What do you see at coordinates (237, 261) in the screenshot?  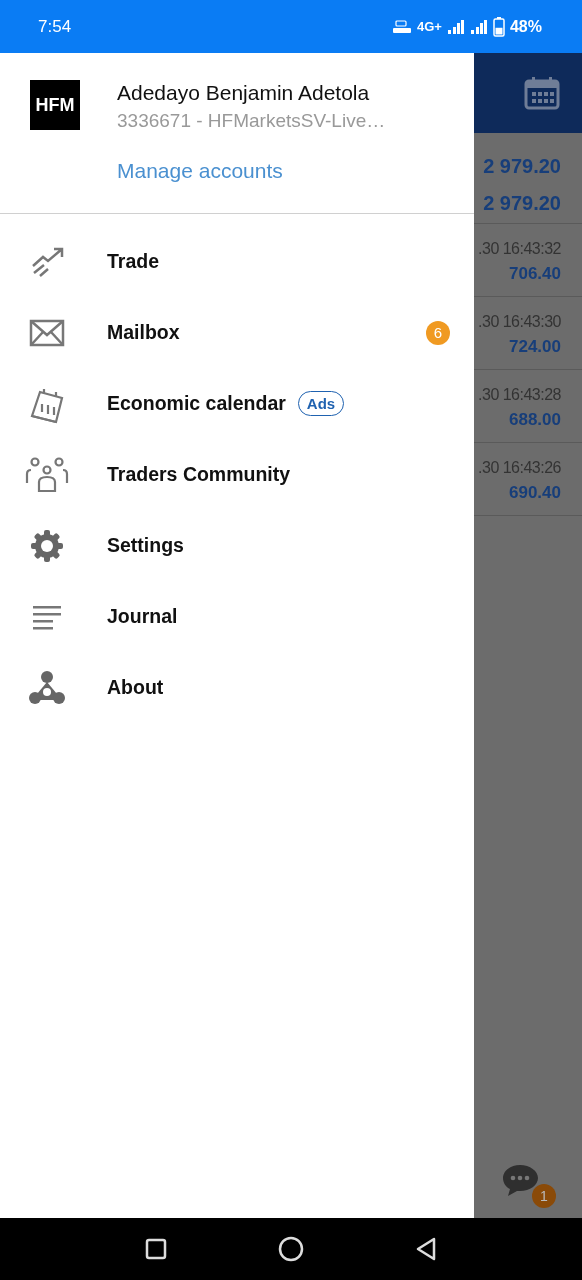 I see `menu-item: Trade` at bounding box center [237, 261].